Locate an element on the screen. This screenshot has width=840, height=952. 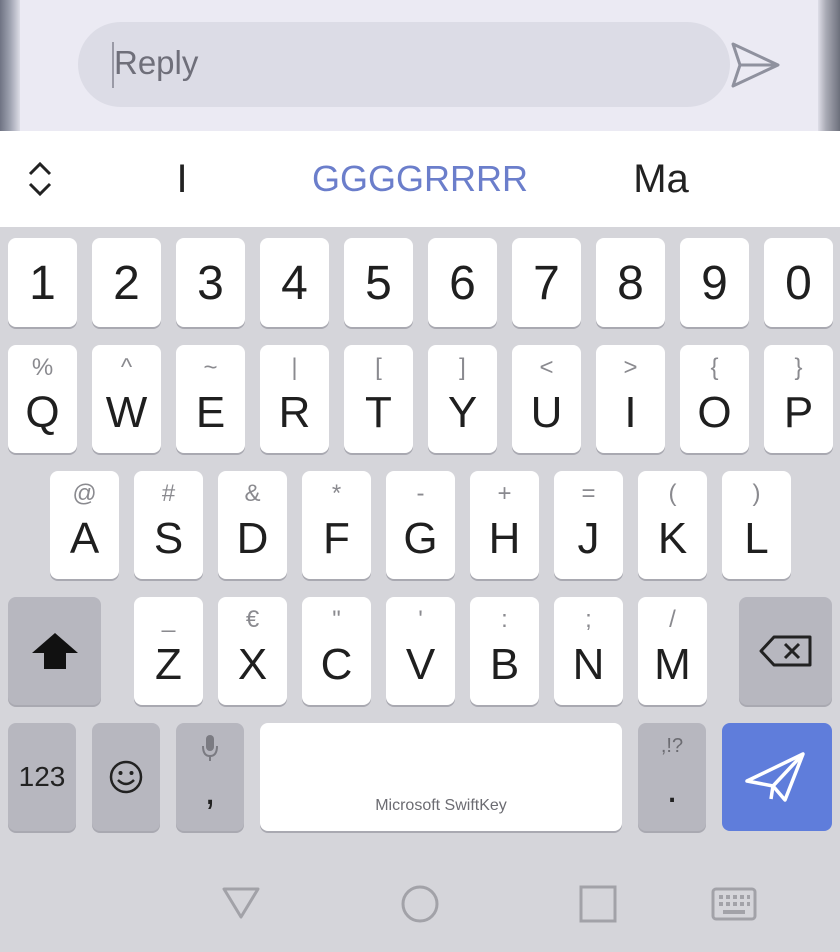
key-y: ] Y is located at coordinates (462, 399).